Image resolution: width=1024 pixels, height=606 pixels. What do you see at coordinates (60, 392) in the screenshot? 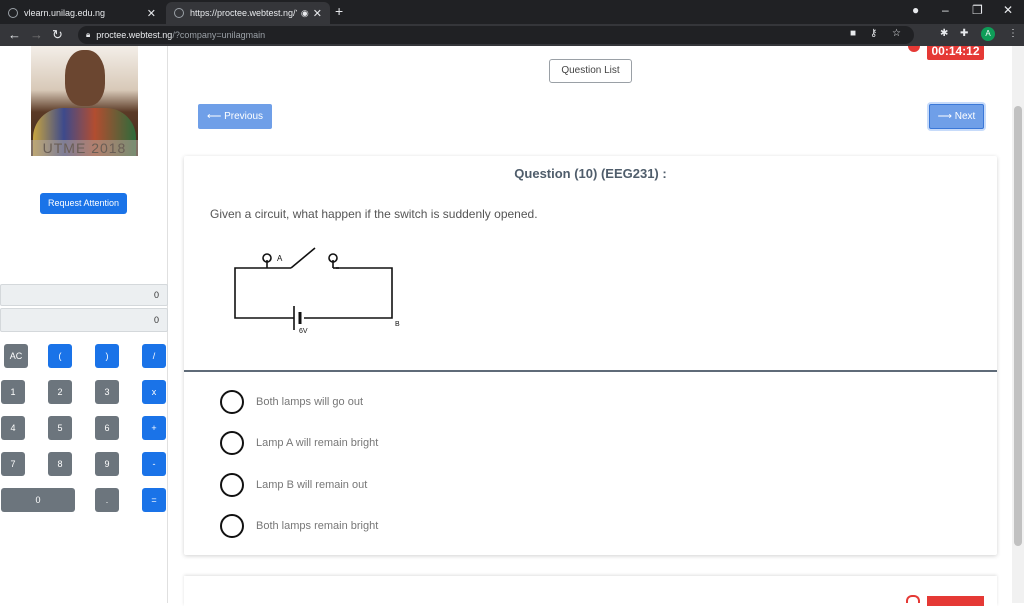
I see `calc-key-2: 2` at bounding box center [60, 392].